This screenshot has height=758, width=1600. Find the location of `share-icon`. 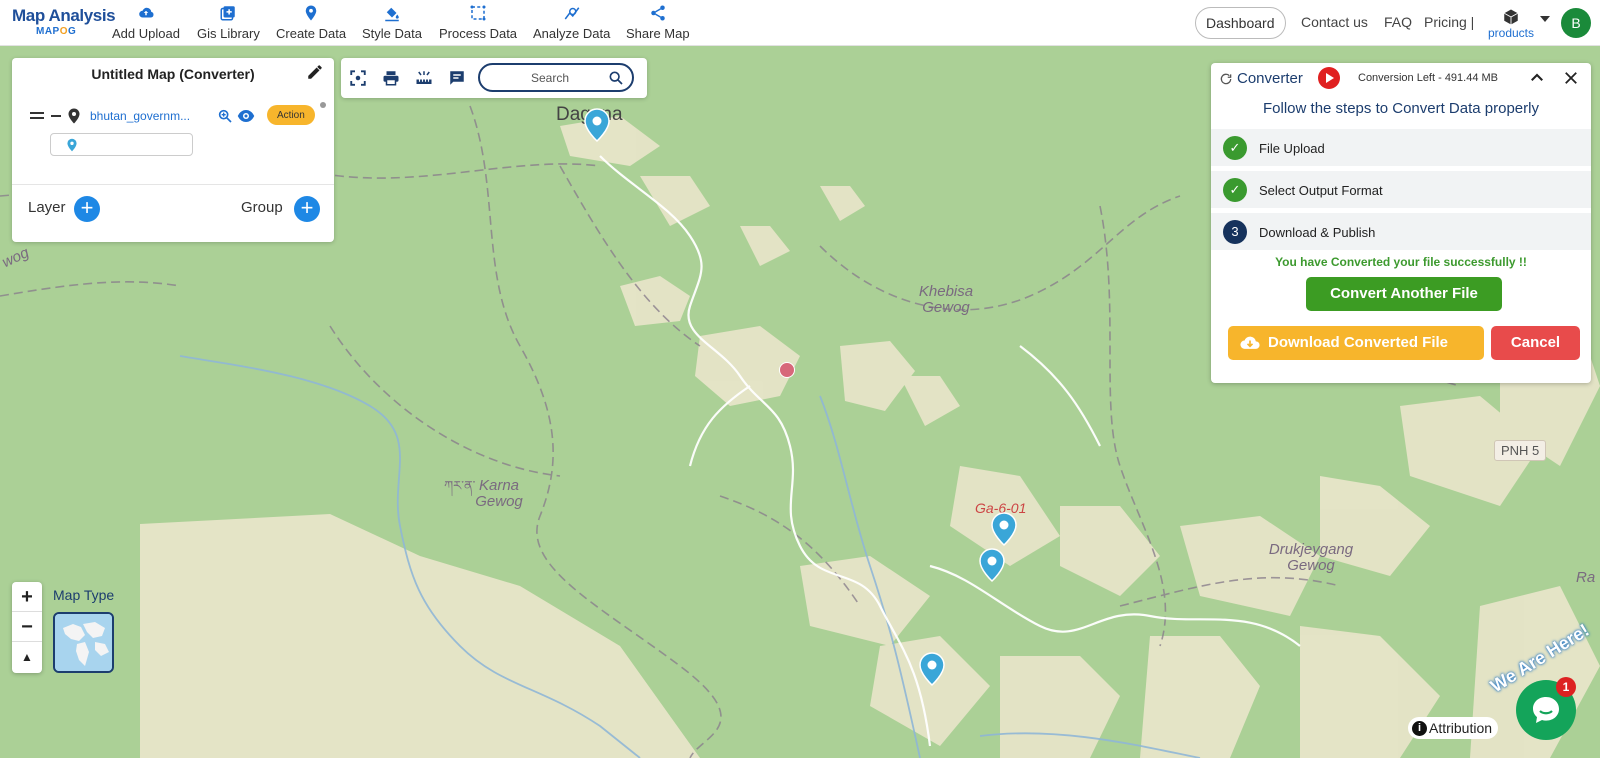

share-icon is located at coordinates (658, 13).